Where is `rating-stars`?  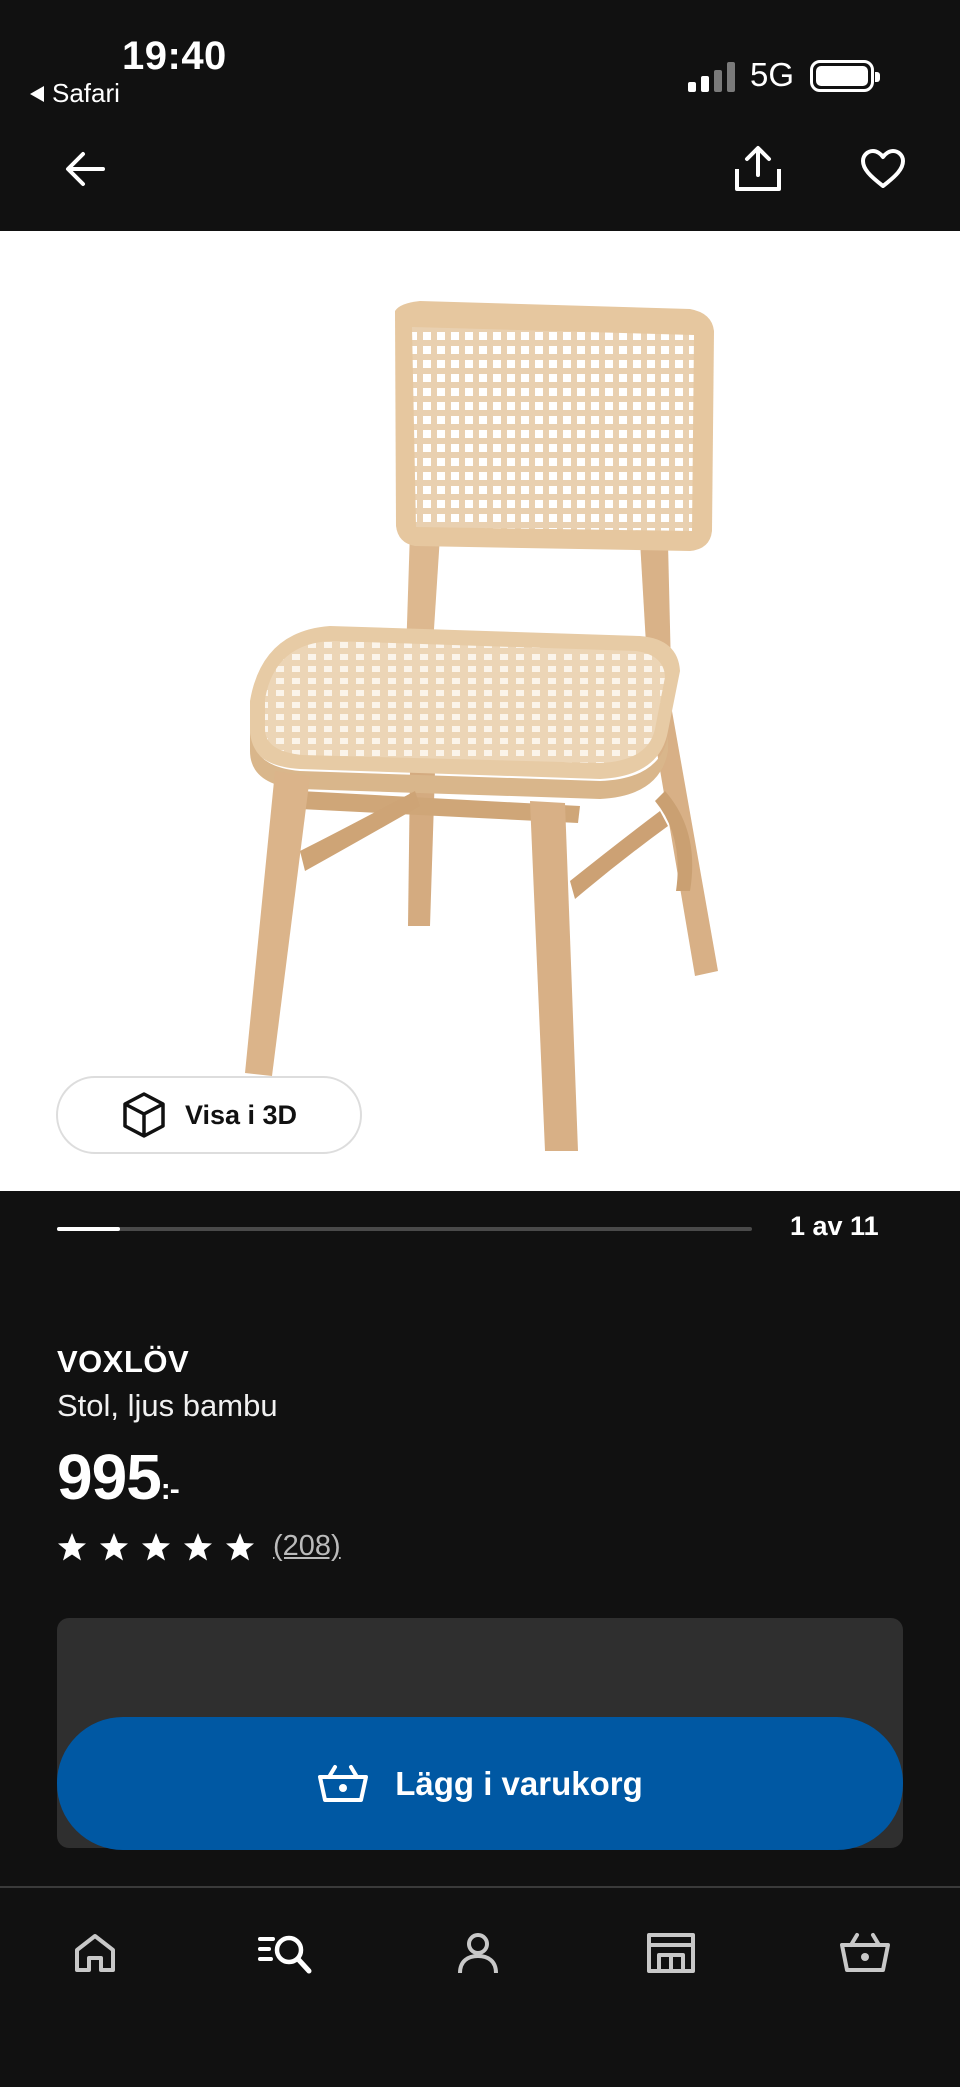
rating-stars is located at coordinates (156, 1547).